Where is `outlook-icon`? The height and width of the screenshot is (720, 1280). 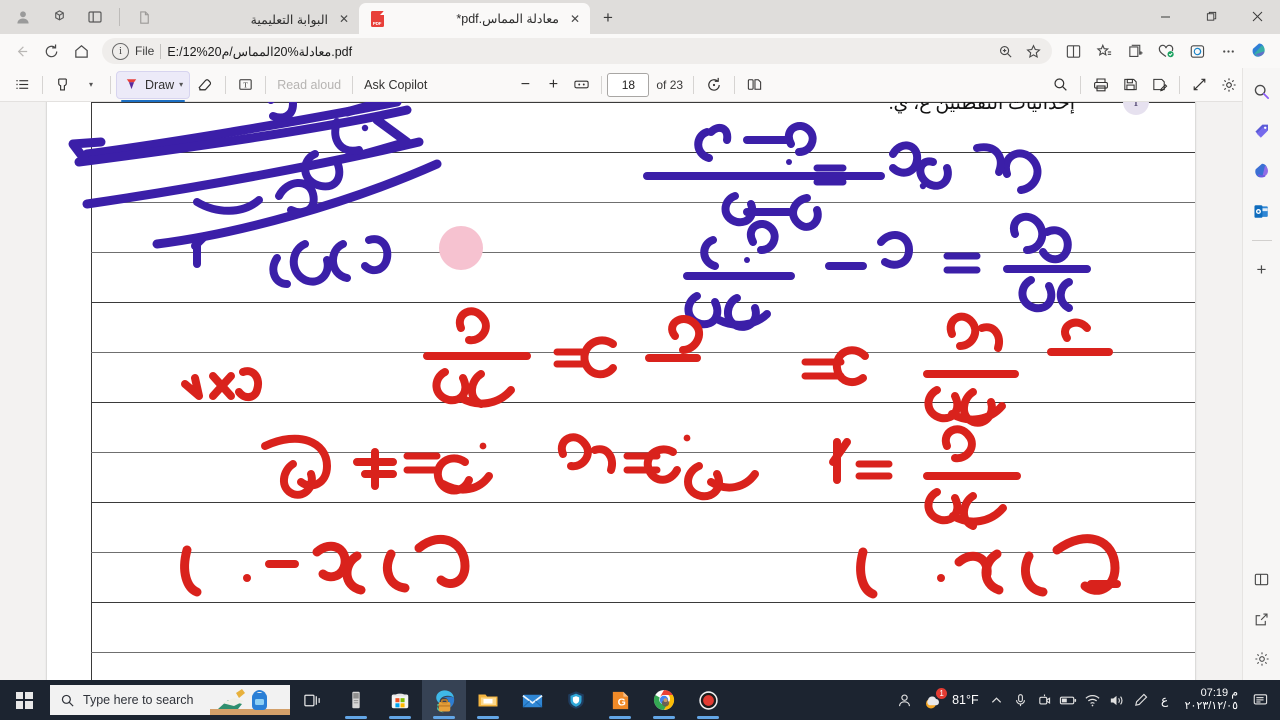
outlook-icon is located at coordinates (1262, 211).